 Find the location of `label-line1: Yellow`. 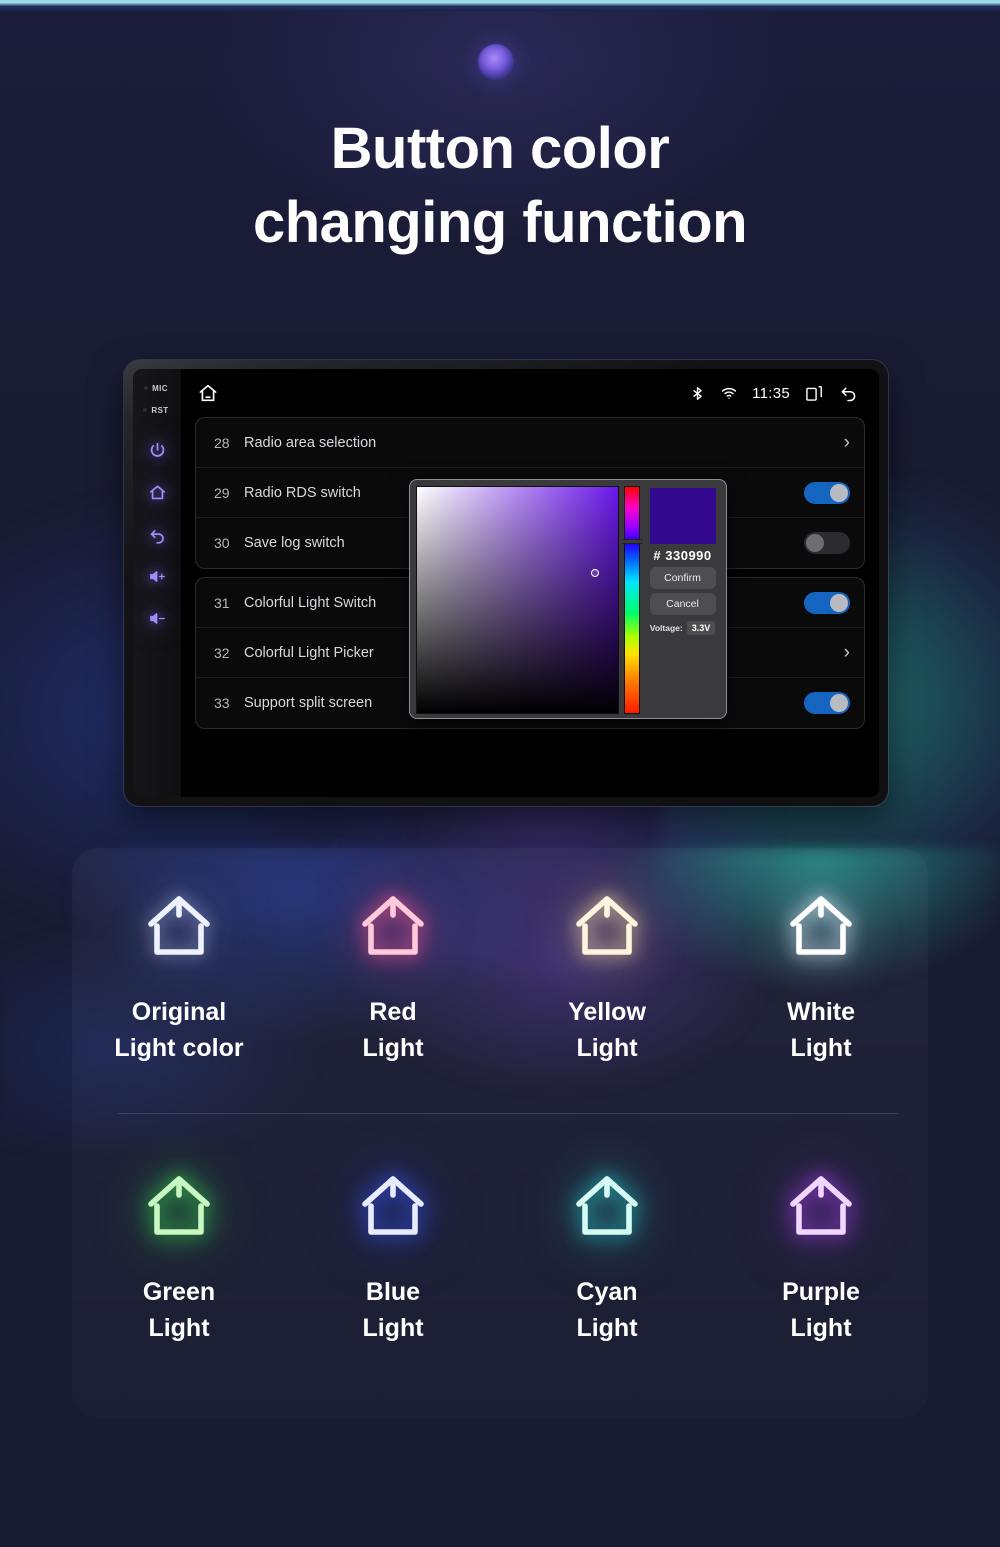

label-line1: Yellow is located at coordinates (607, 1012).